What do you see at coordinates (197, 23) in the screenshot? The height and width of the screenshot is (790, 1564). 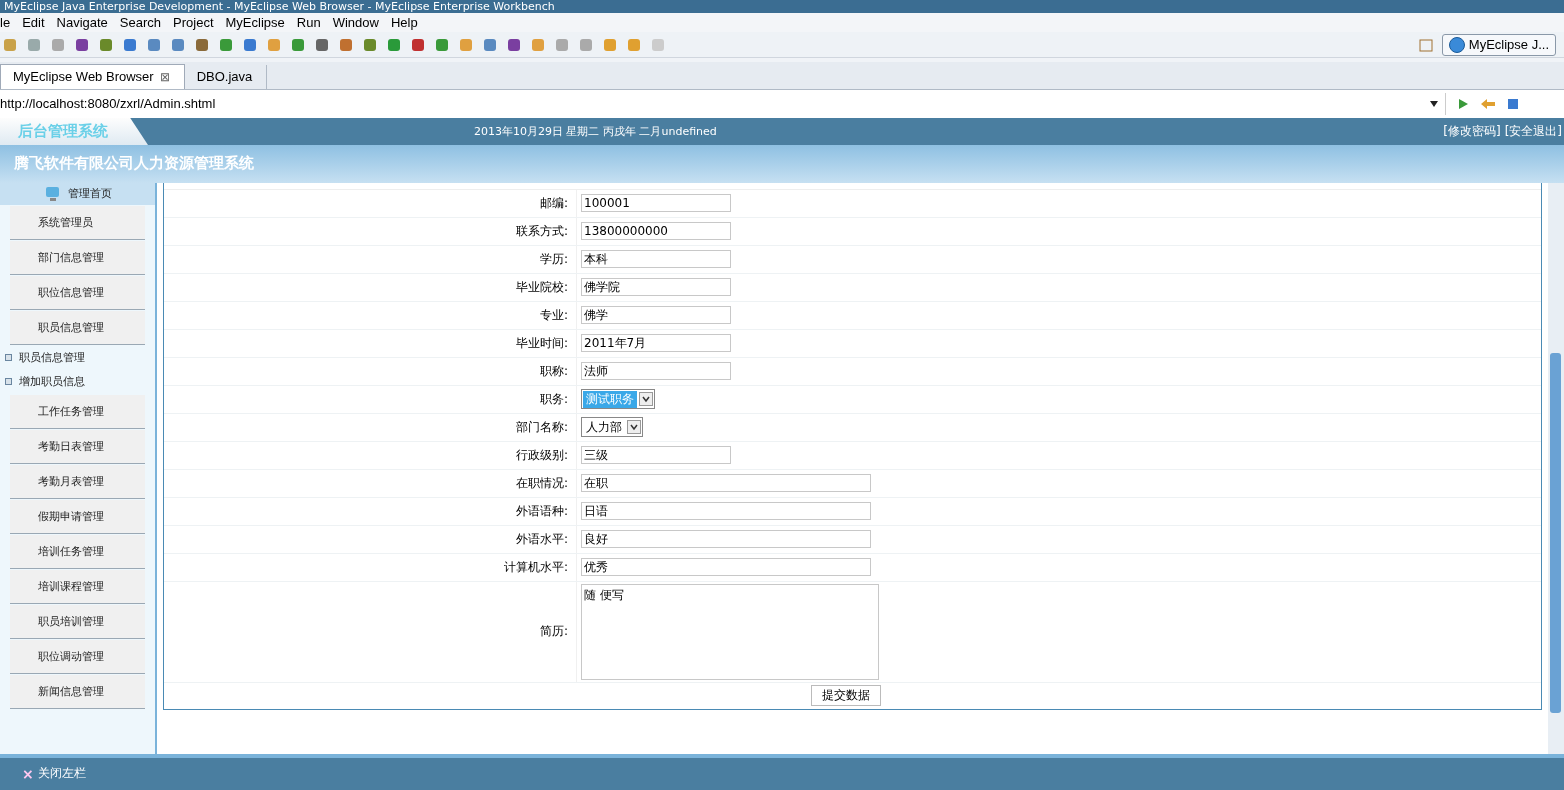 I see `menu-item: Project` at bounding box center [197, 23].